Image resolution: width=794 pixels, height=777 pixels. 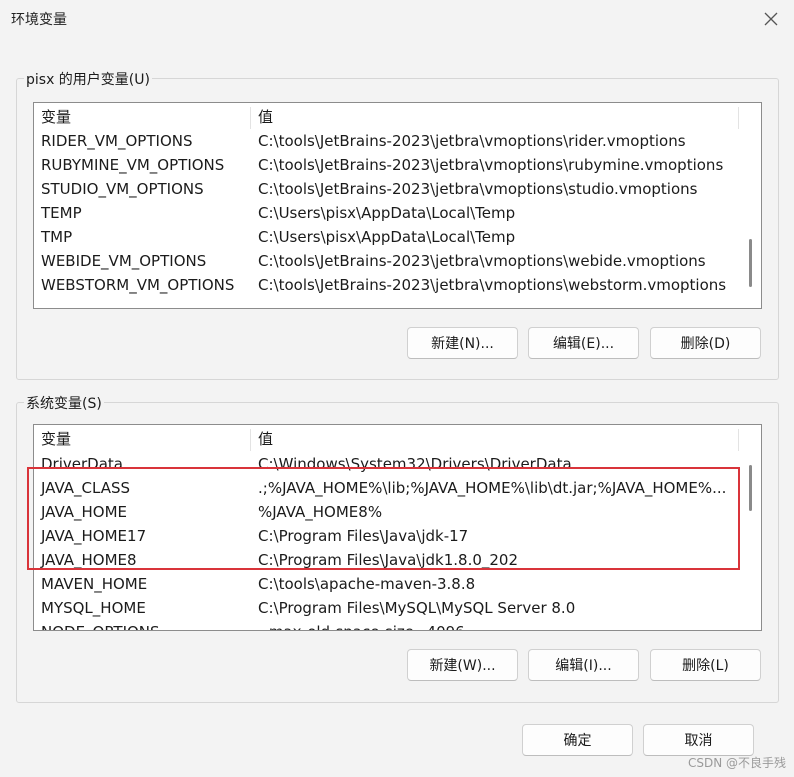 I want to click on variable-name: TEMP, so click(x=61, y=213).